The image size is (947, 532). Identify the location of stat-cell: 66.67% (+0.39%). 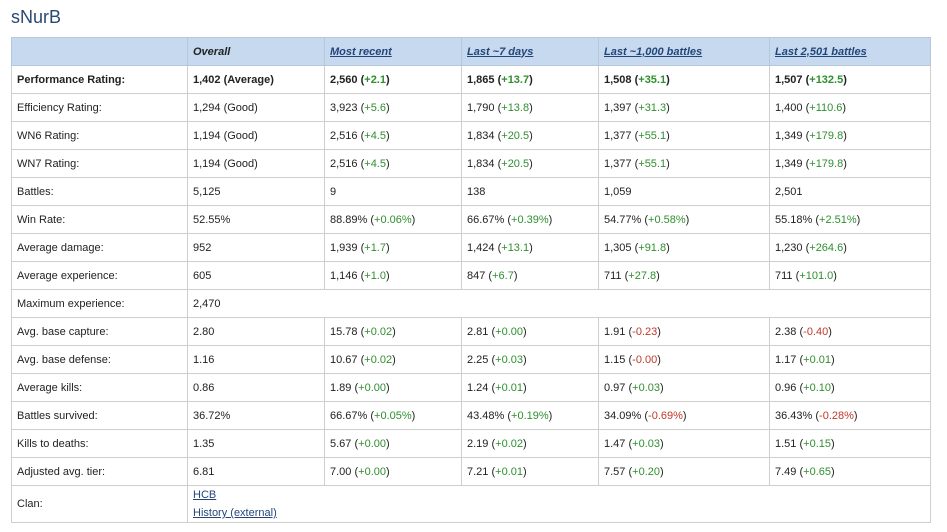
(530, 219).